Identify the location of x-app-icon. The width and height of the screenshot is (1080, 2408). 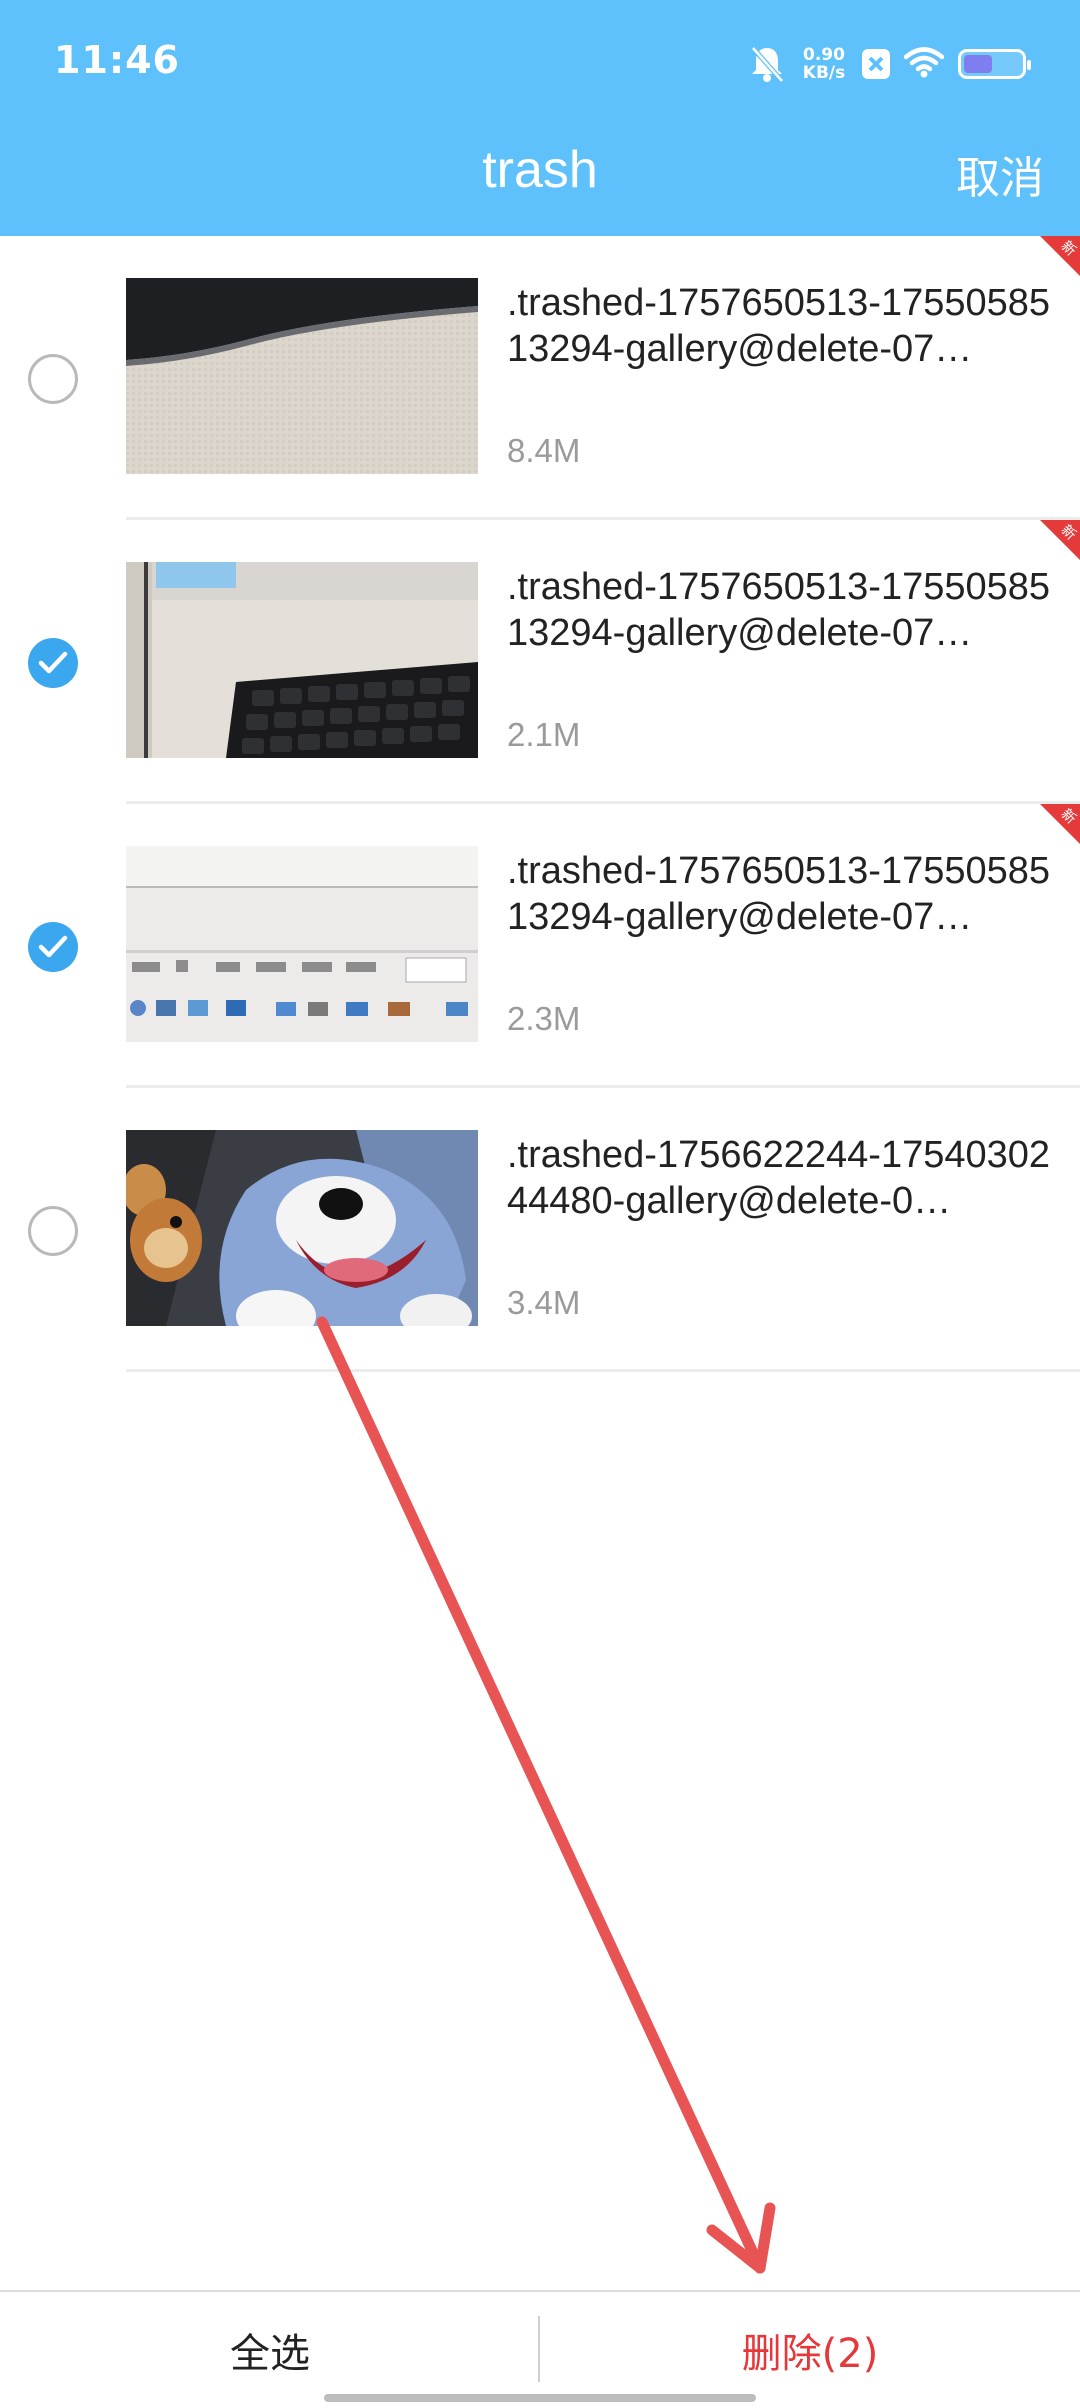
(876, 64).